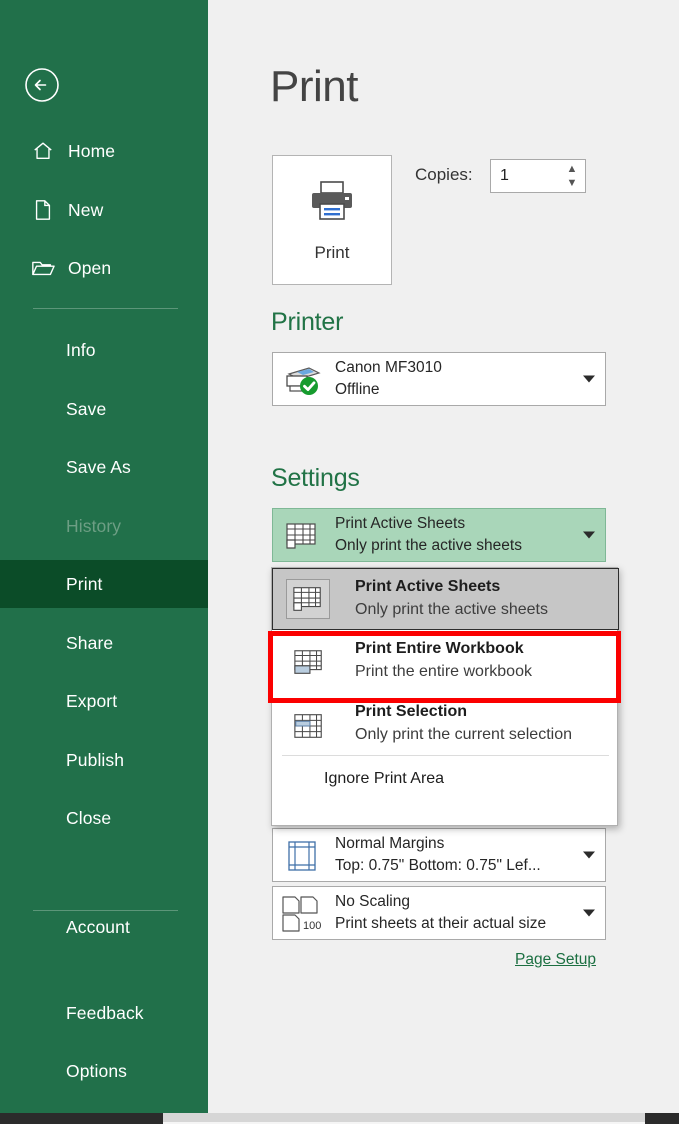 The image size is (679, 1124). I want to click on sidebar-item-label: Options, so click(97, 1070).